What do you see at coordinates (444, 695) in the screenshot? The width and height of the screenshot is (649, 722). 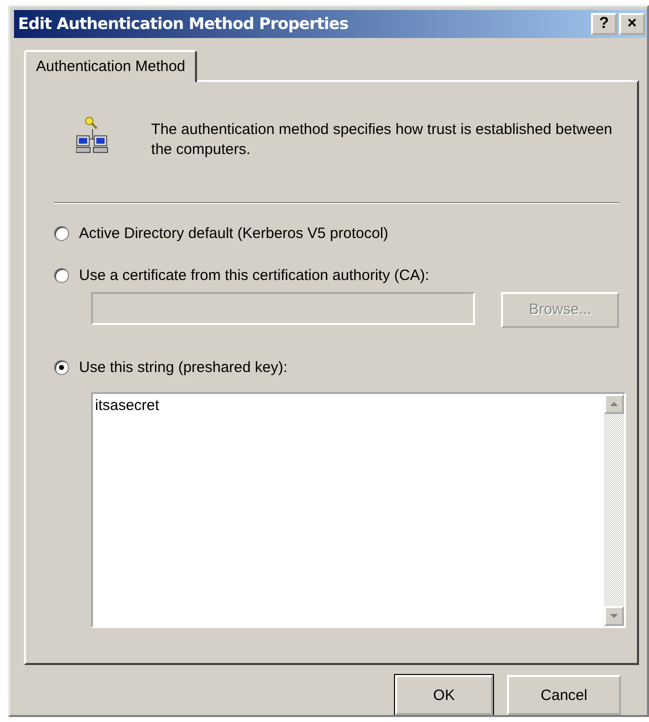 I see `dialog-button: OK` at bounding box center [444, 695].